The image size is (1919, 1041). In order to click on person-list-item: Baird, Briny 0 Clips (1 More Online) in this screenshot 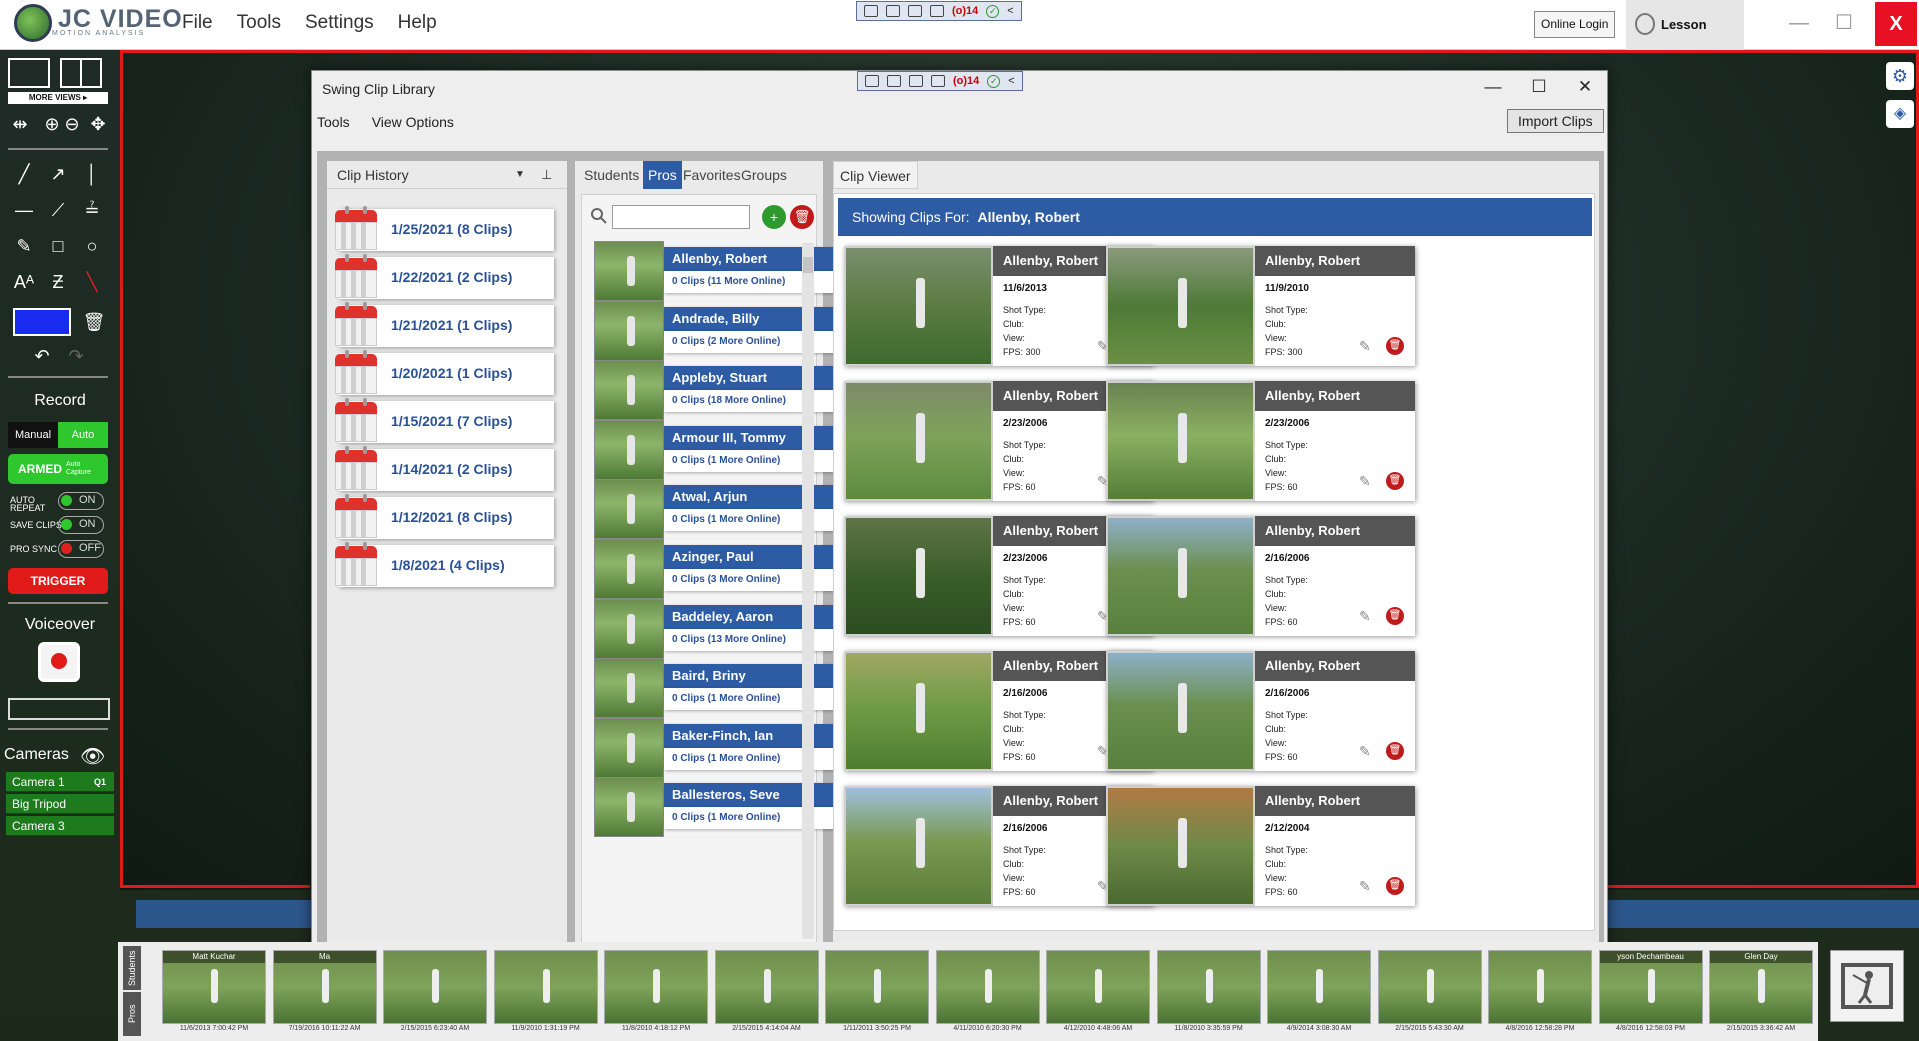, I will do `click(714, 688)`.